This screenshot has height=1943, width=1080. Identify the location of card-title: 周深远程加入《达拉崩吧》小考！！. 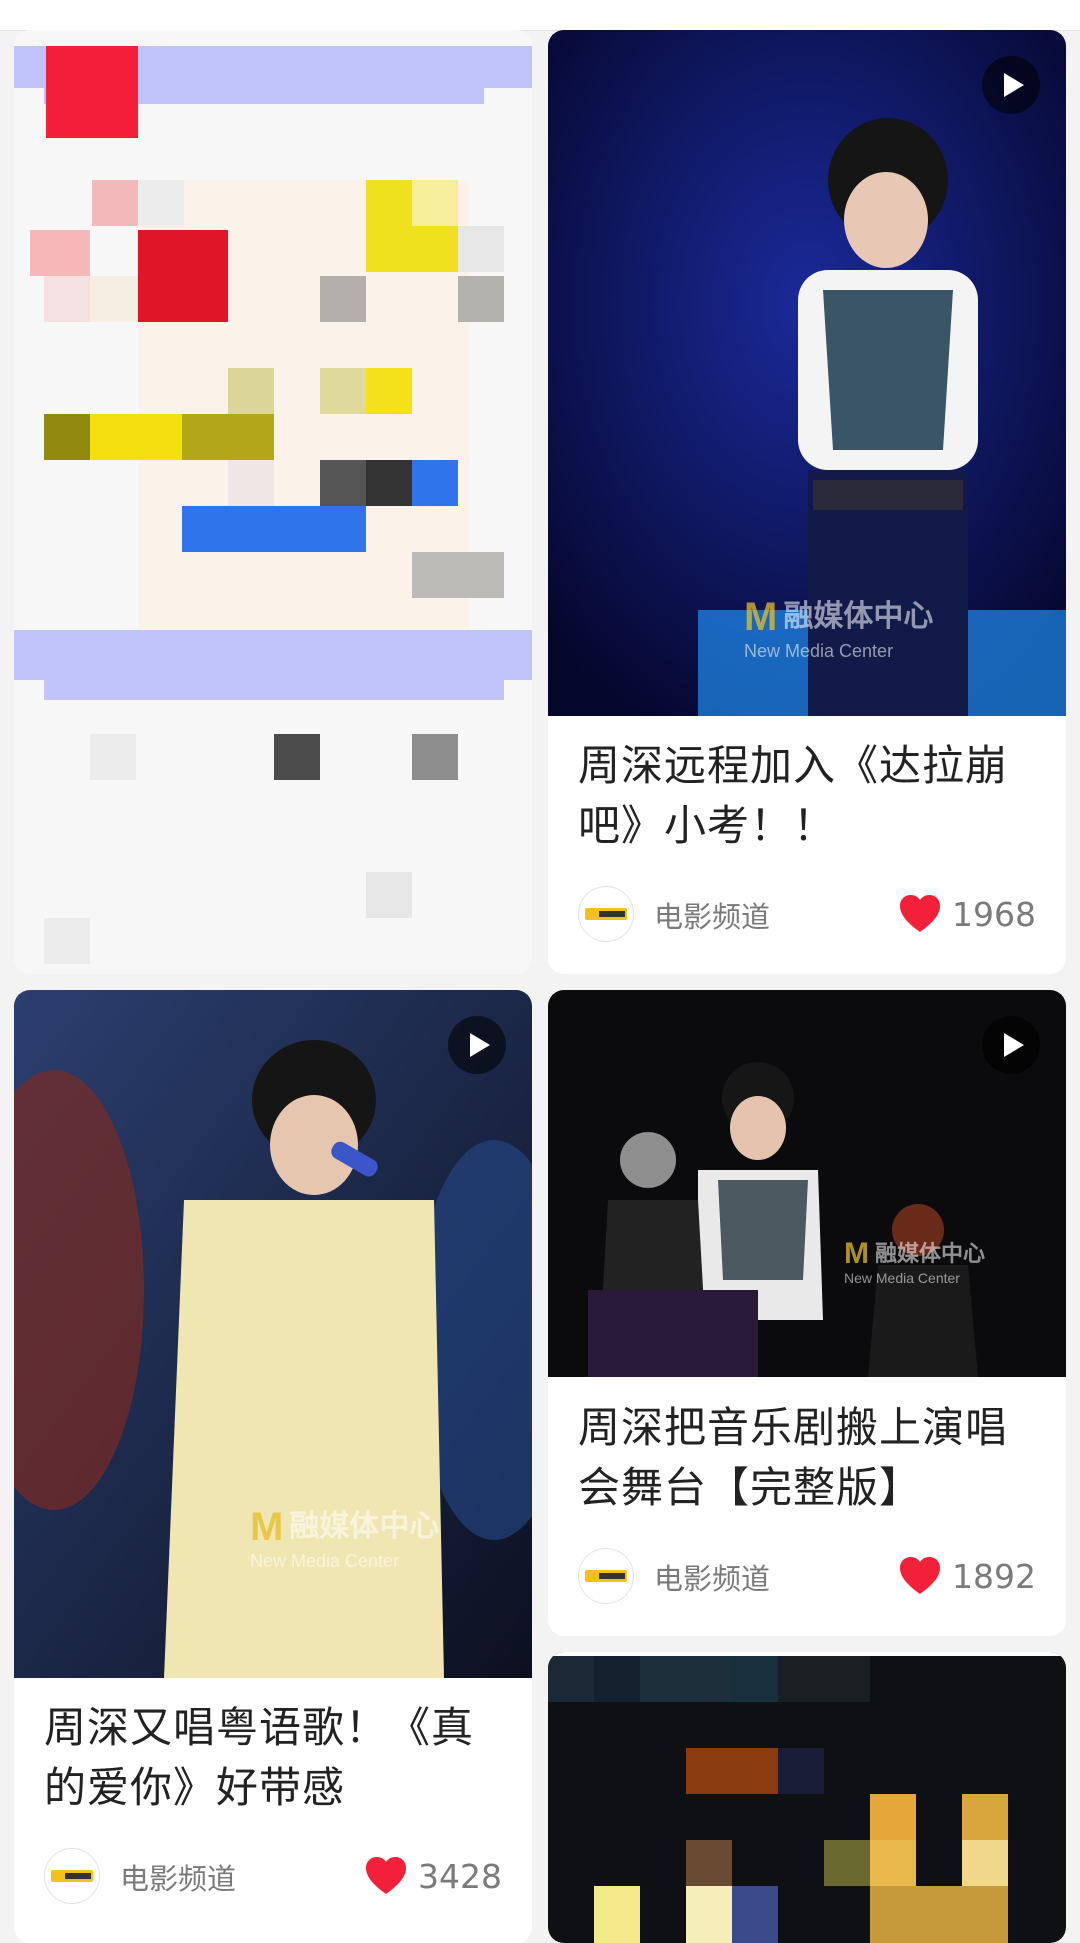
(807, 796).